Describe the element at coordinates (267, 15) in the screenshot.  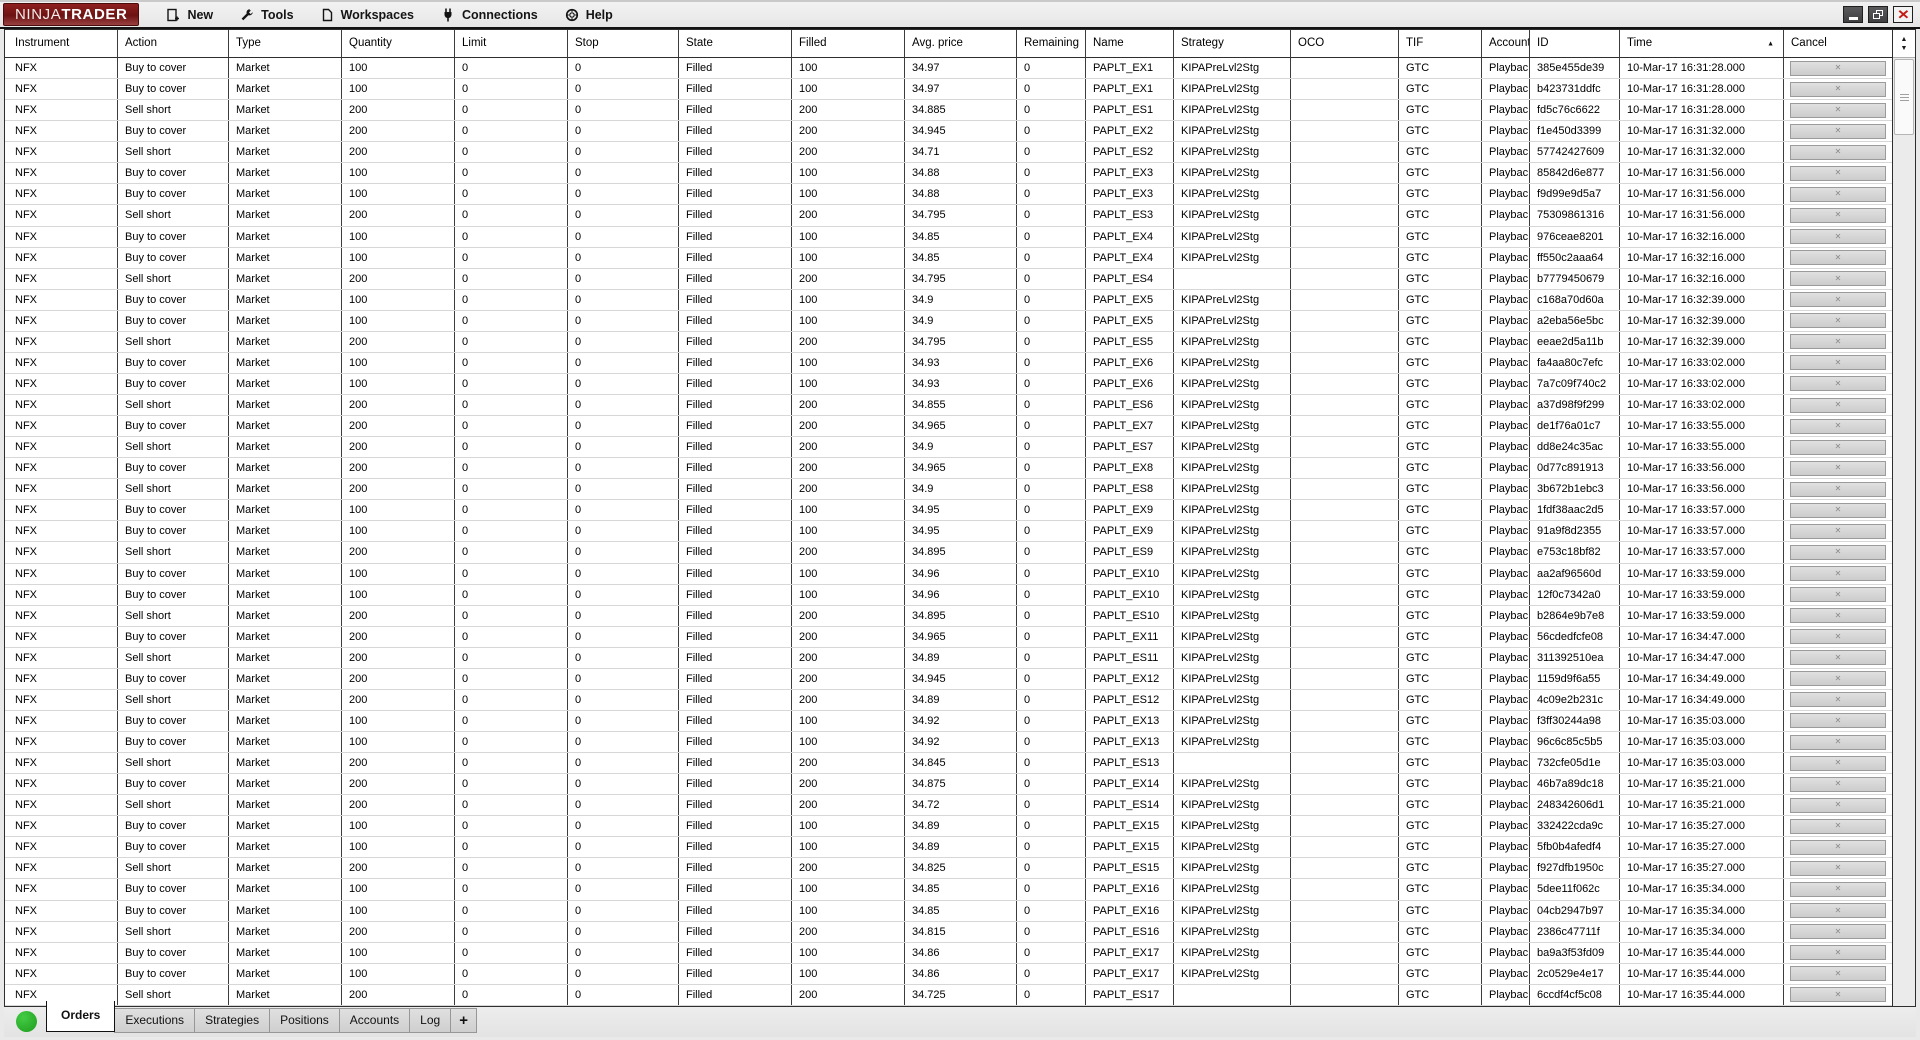
I see `menu-item-tools: Tools` at that location.